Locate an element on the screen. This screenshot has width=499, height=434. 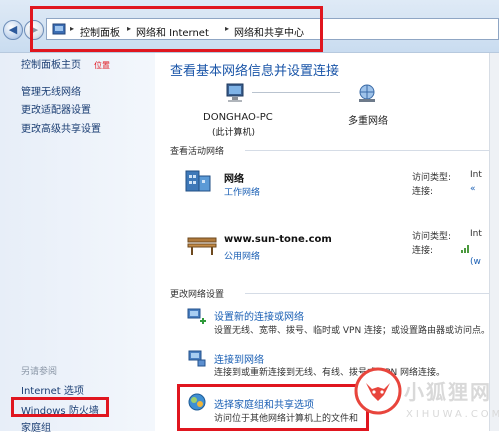
see-also-internet-options: Internet 选项 is located at coordinates (52, 389).